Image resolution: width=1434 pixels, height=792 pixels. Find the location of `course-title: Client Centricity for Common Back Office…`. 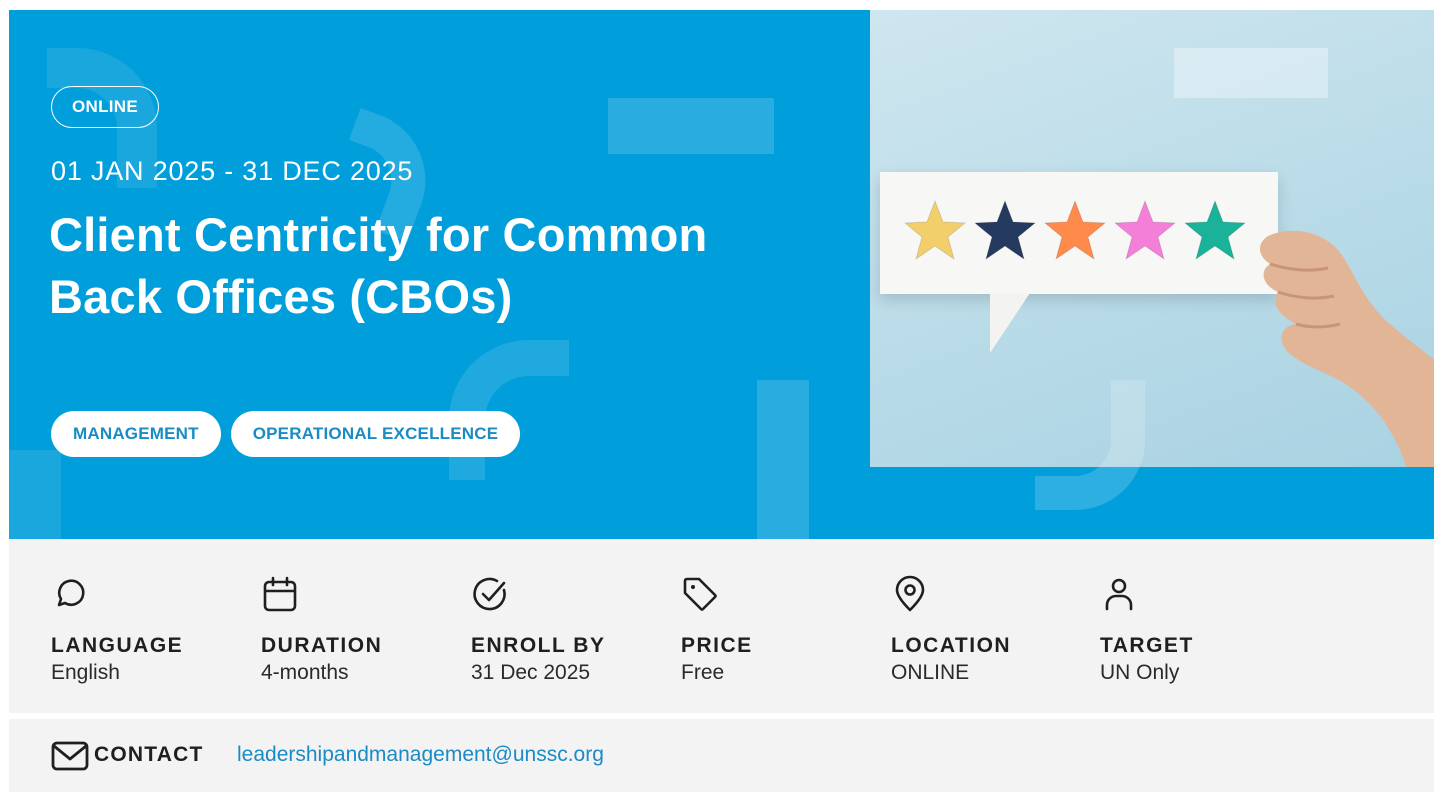

course-title: Client Centricity for Common Back Office… is located at coordinates (378, 265).